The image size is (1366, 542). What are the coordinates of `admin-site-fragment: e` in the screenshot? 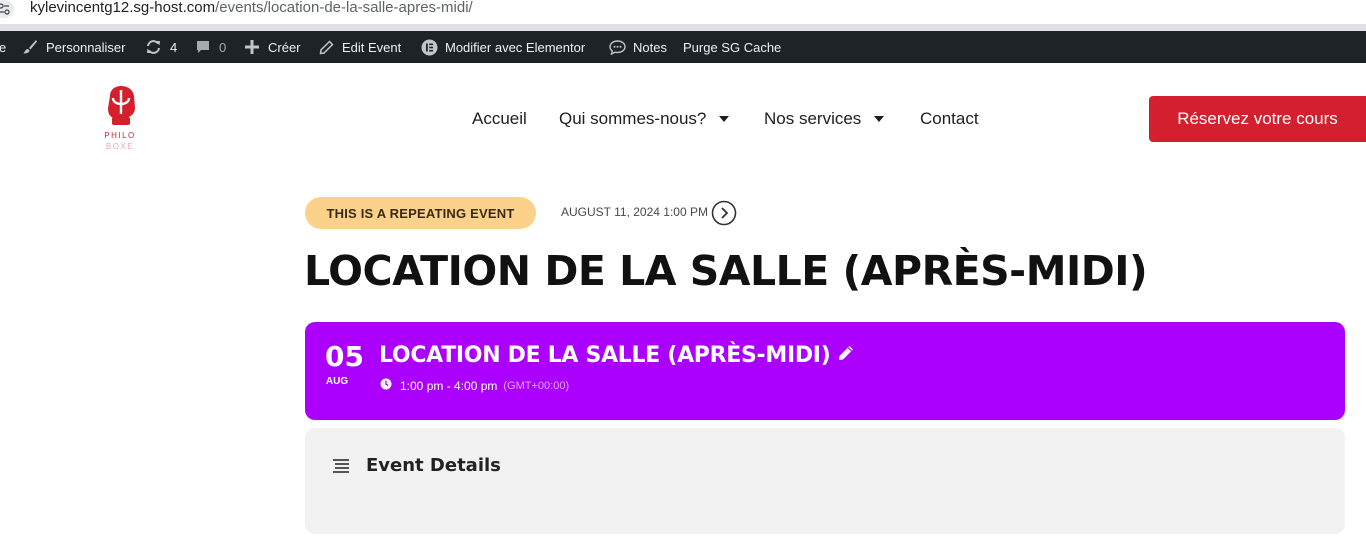 It's located at (3, 47).